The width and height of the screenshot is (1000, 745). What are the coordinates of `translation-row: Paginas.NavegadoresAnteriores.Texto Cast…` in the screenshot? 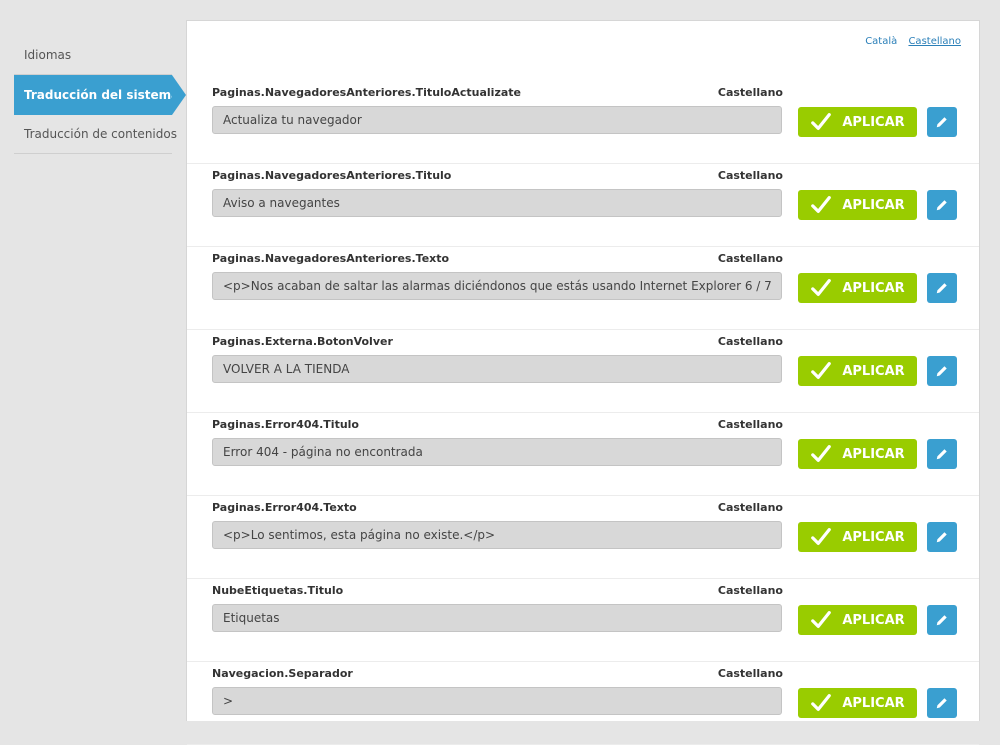 It's located at (583, 288).